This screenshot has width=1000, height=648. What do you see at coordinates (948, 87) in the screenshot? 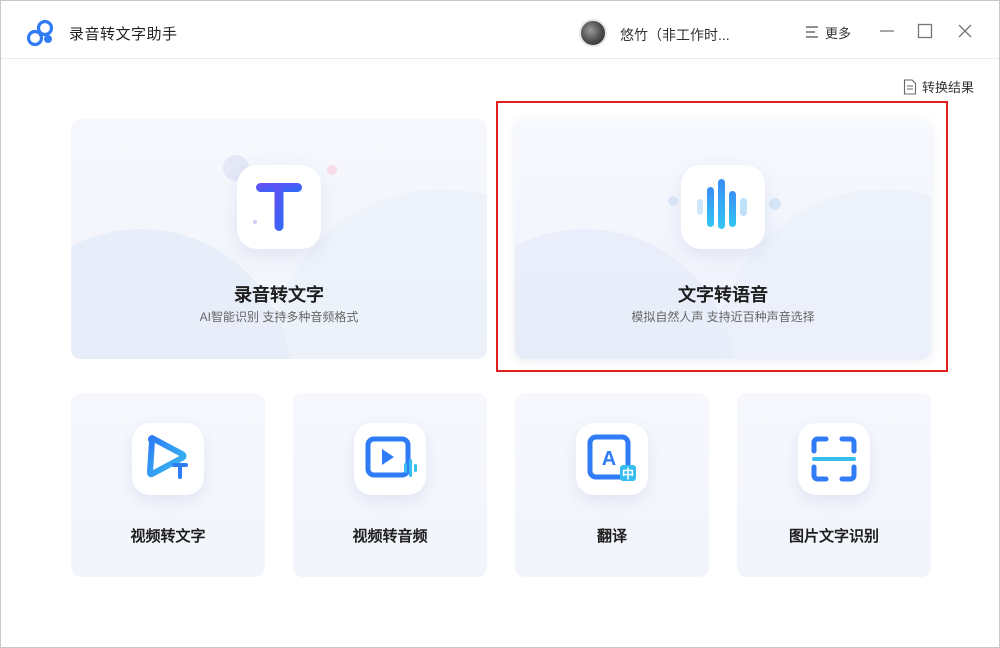
I see `conversion-results-label: 转换结果` at bounding box center [948, 87].